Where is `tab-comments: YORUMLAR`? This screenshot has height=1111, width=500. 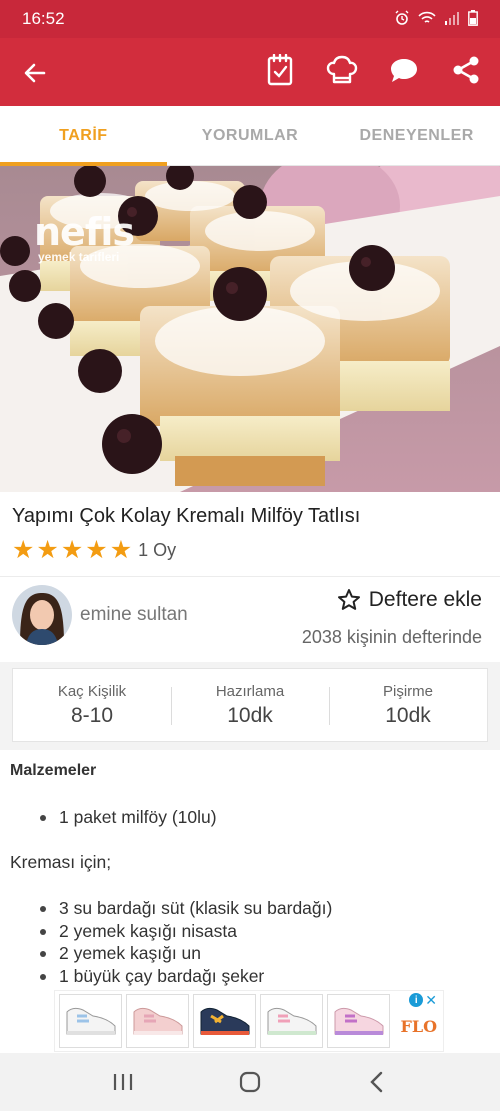
tab-comments: YORUMLAR is located at coordinates (250, 135).